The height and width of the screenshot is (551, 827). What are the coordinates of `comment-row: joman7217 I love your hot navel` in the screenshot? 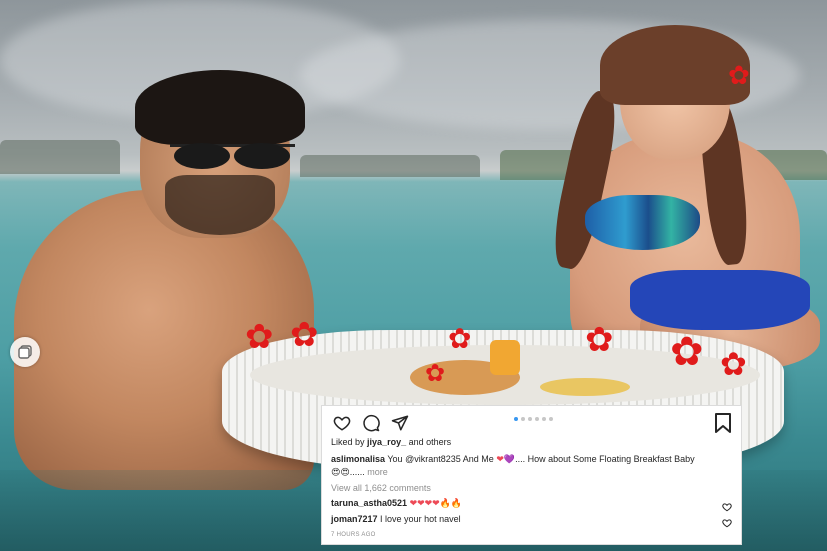 It's located at (396, 519).